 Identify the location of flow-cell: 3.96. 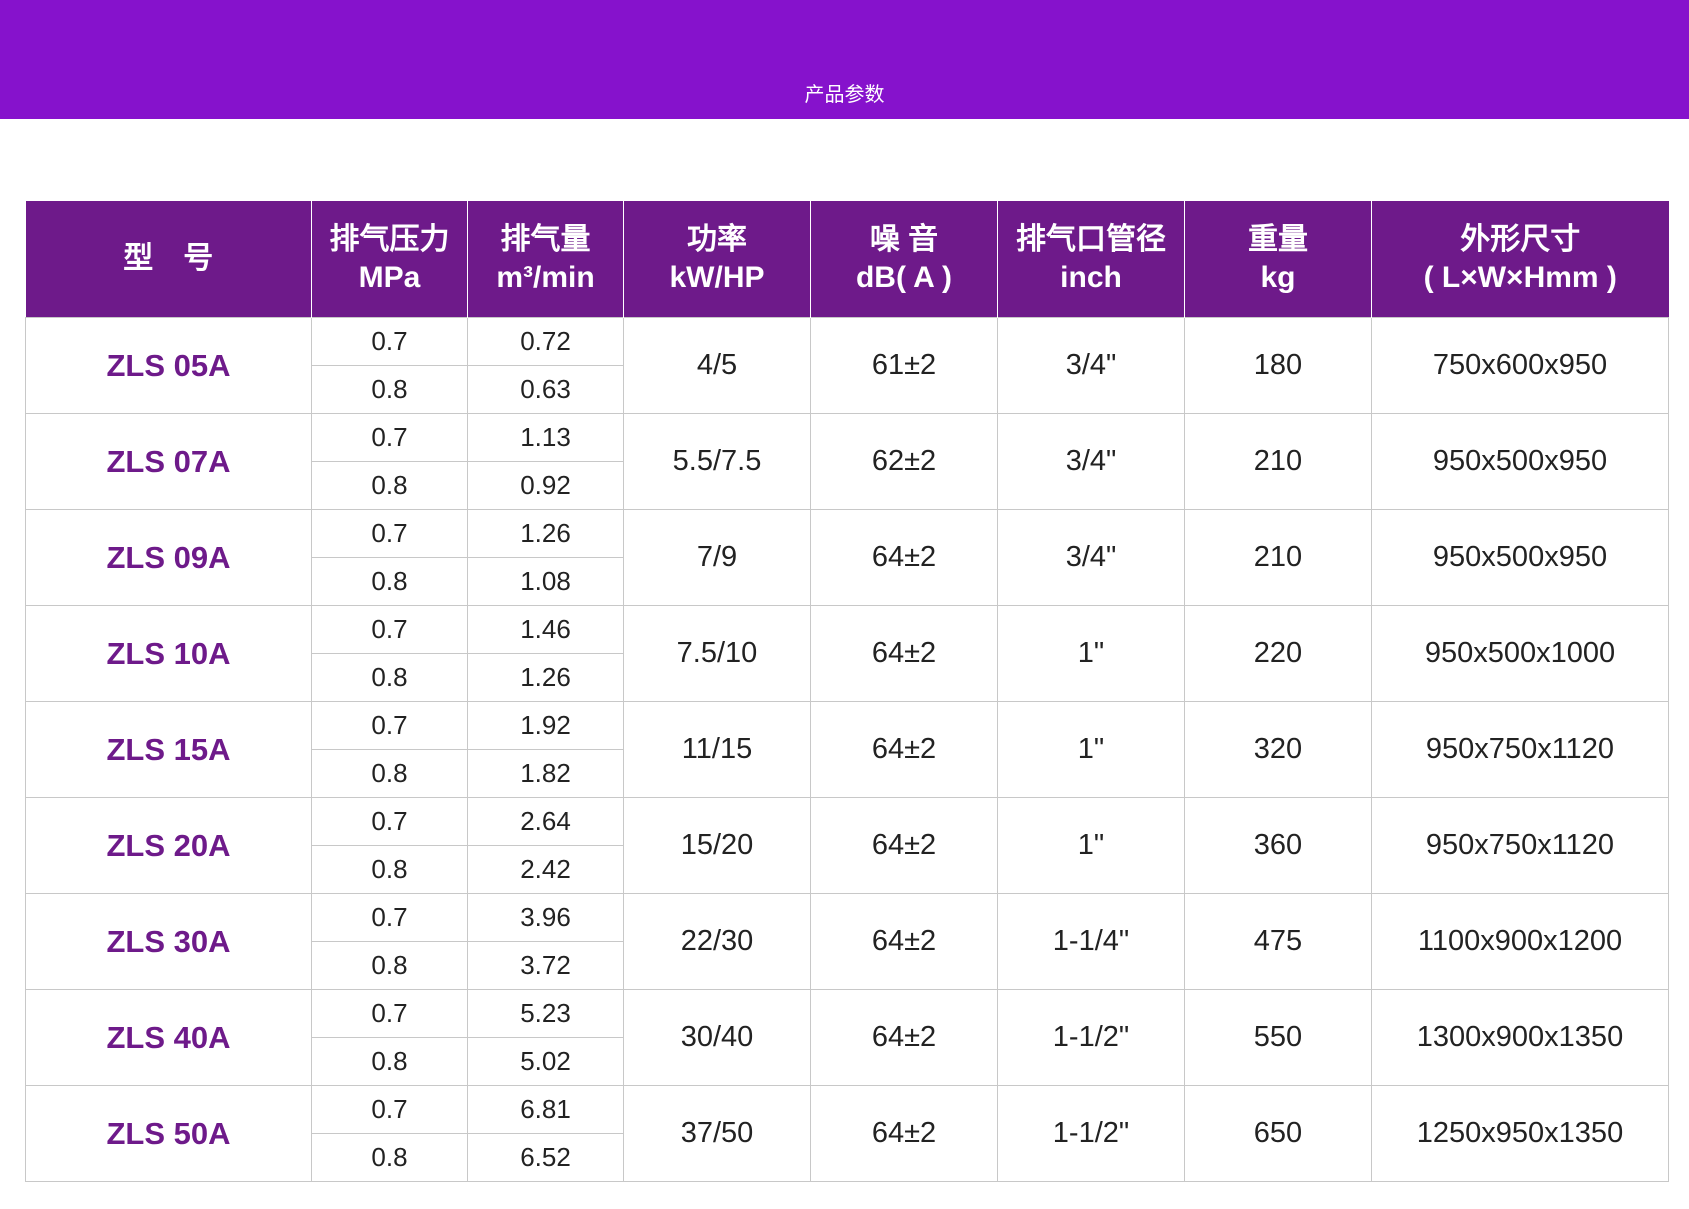
(545, 917).